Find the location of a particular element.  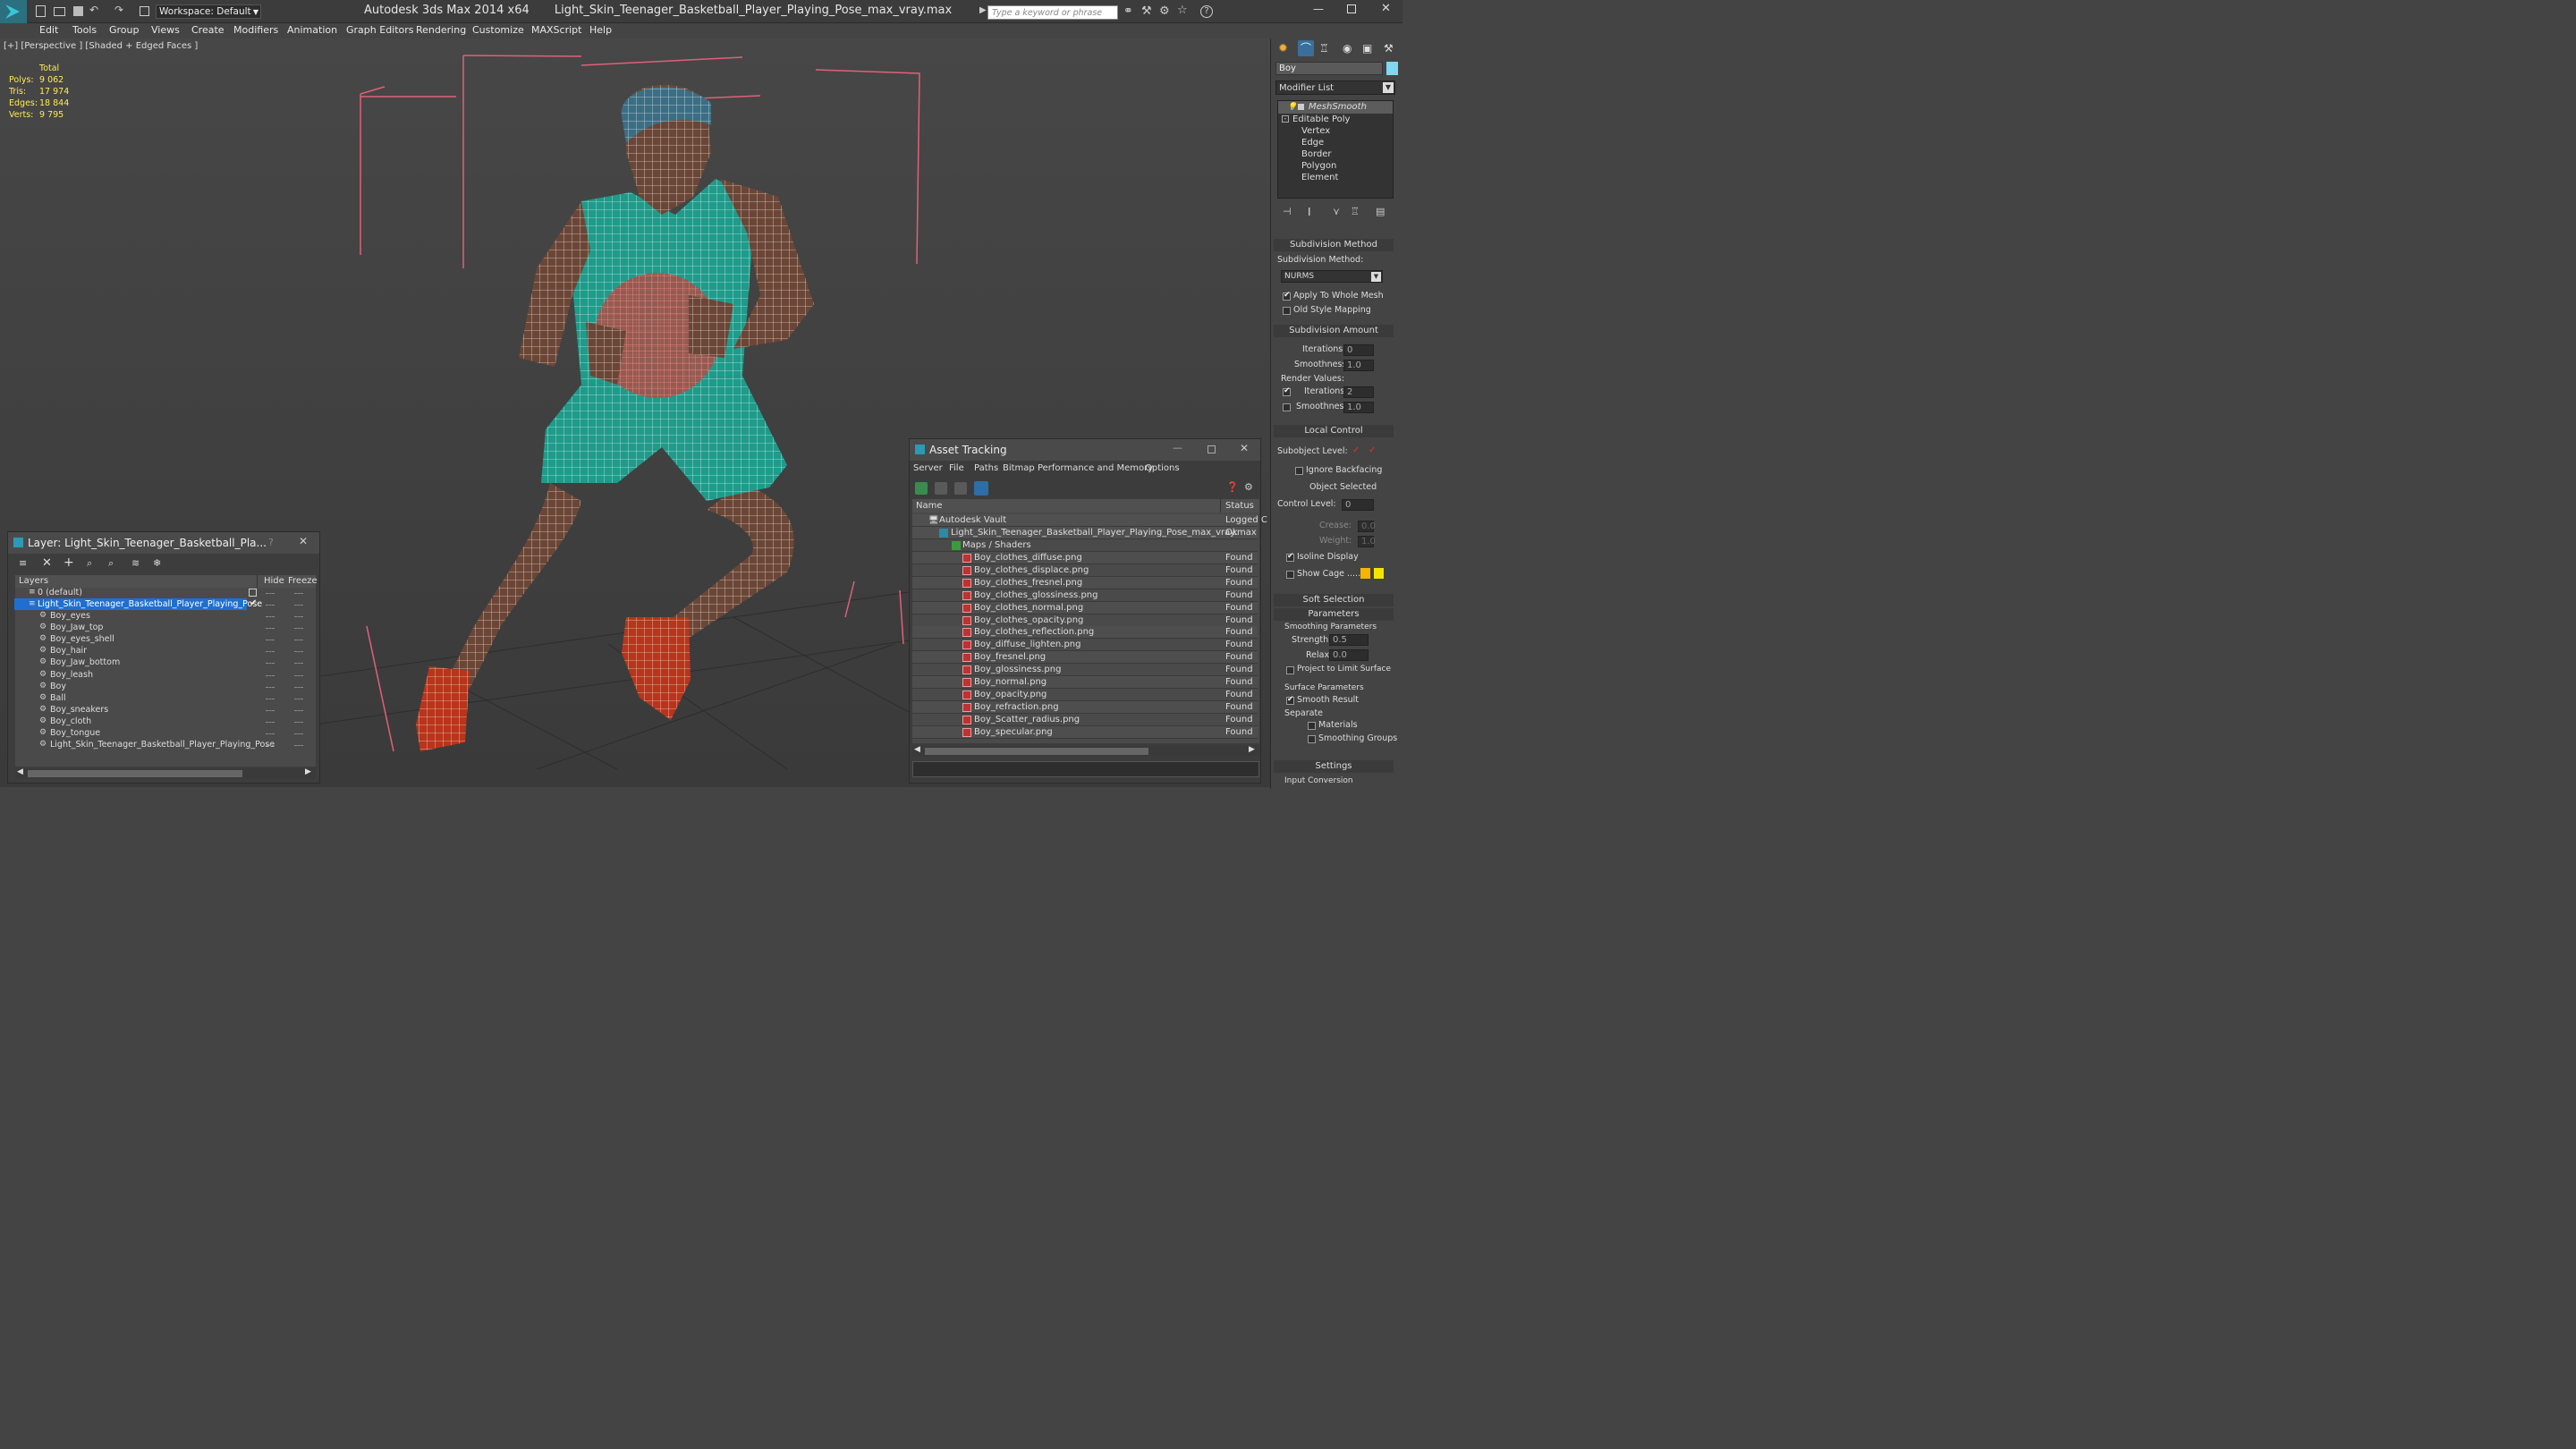

lightbulb-icon: 💡 is located at coordinates (1292, 107).